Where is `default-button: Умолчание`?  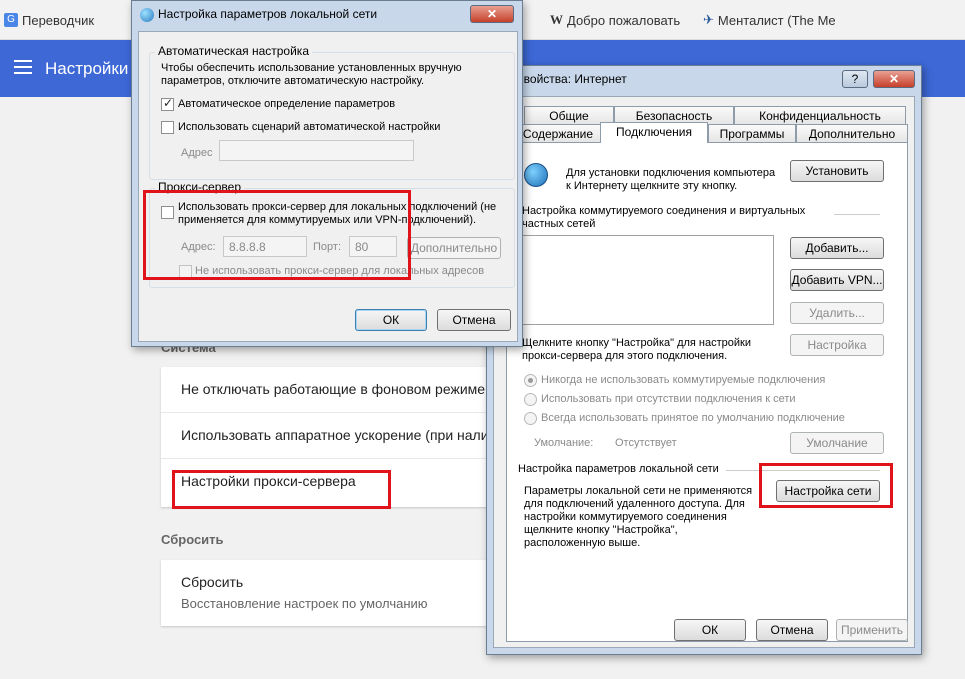 default-button: Умолчание is located at coordinates (837, 443).